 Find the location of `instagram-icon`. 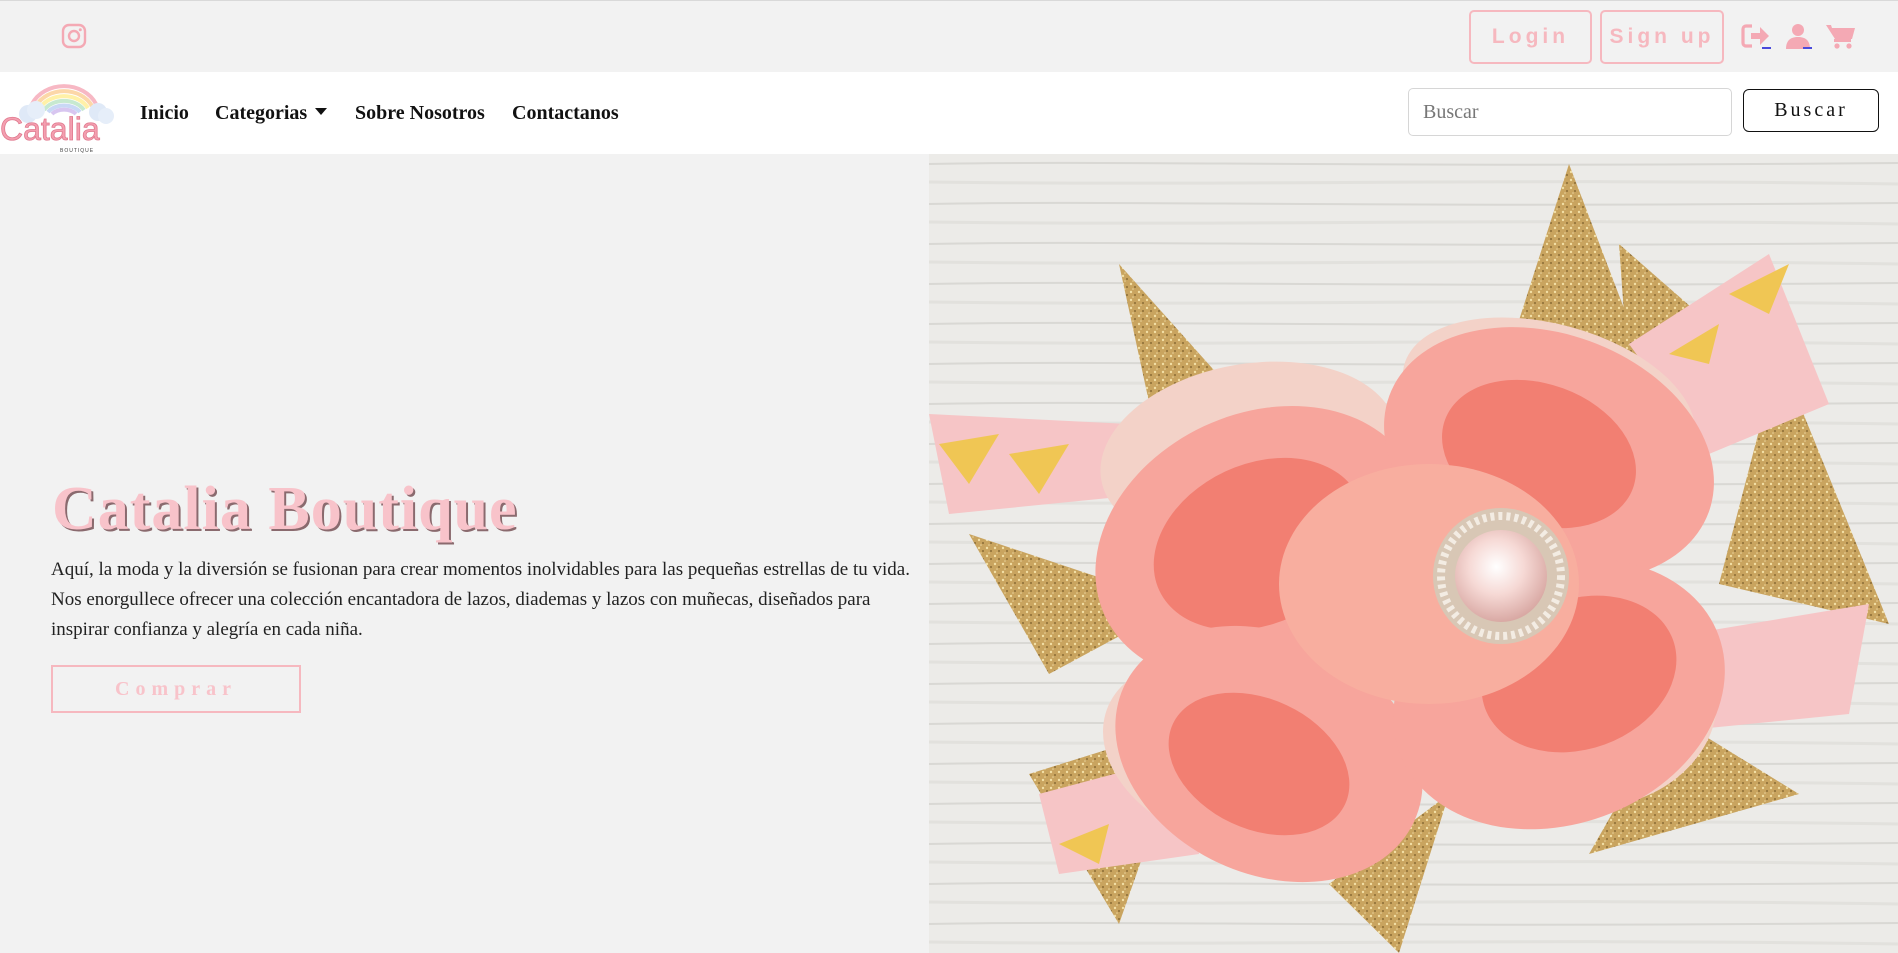

instagram-icon is located at coordinates (74, 36).